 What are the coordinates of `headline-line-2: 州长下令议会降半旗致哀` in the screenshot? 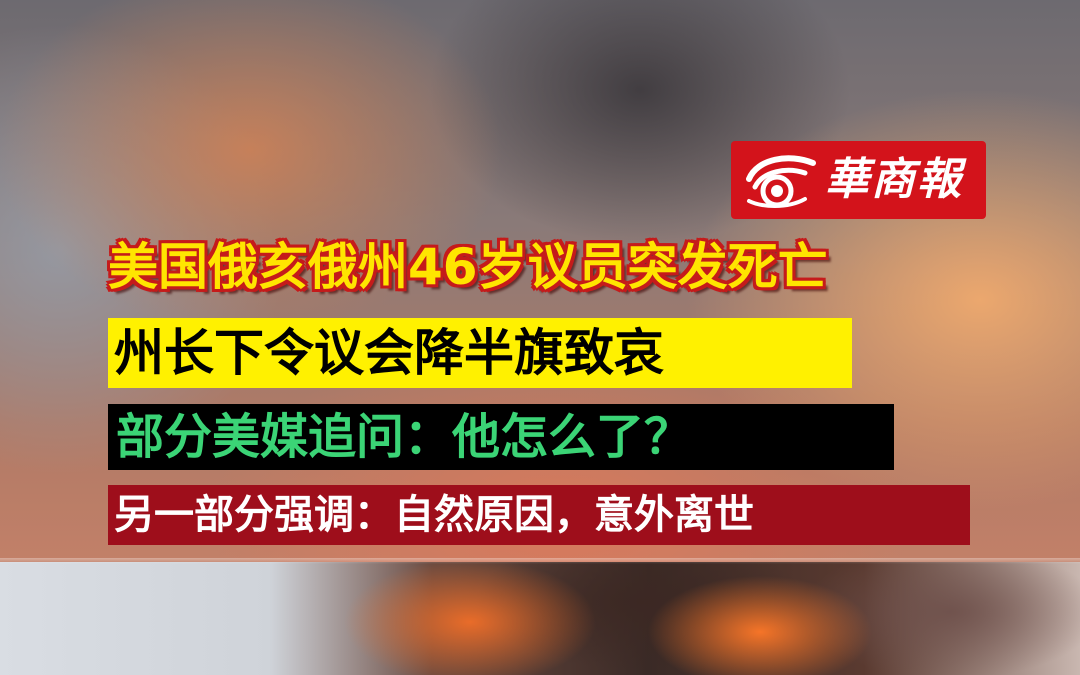 It's located at (480, 353).